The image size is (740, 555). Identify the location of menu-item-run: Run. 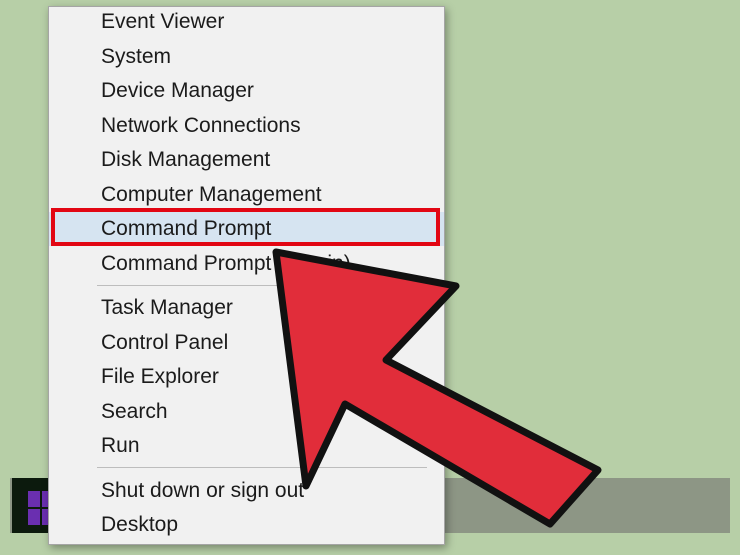
(246, 446).